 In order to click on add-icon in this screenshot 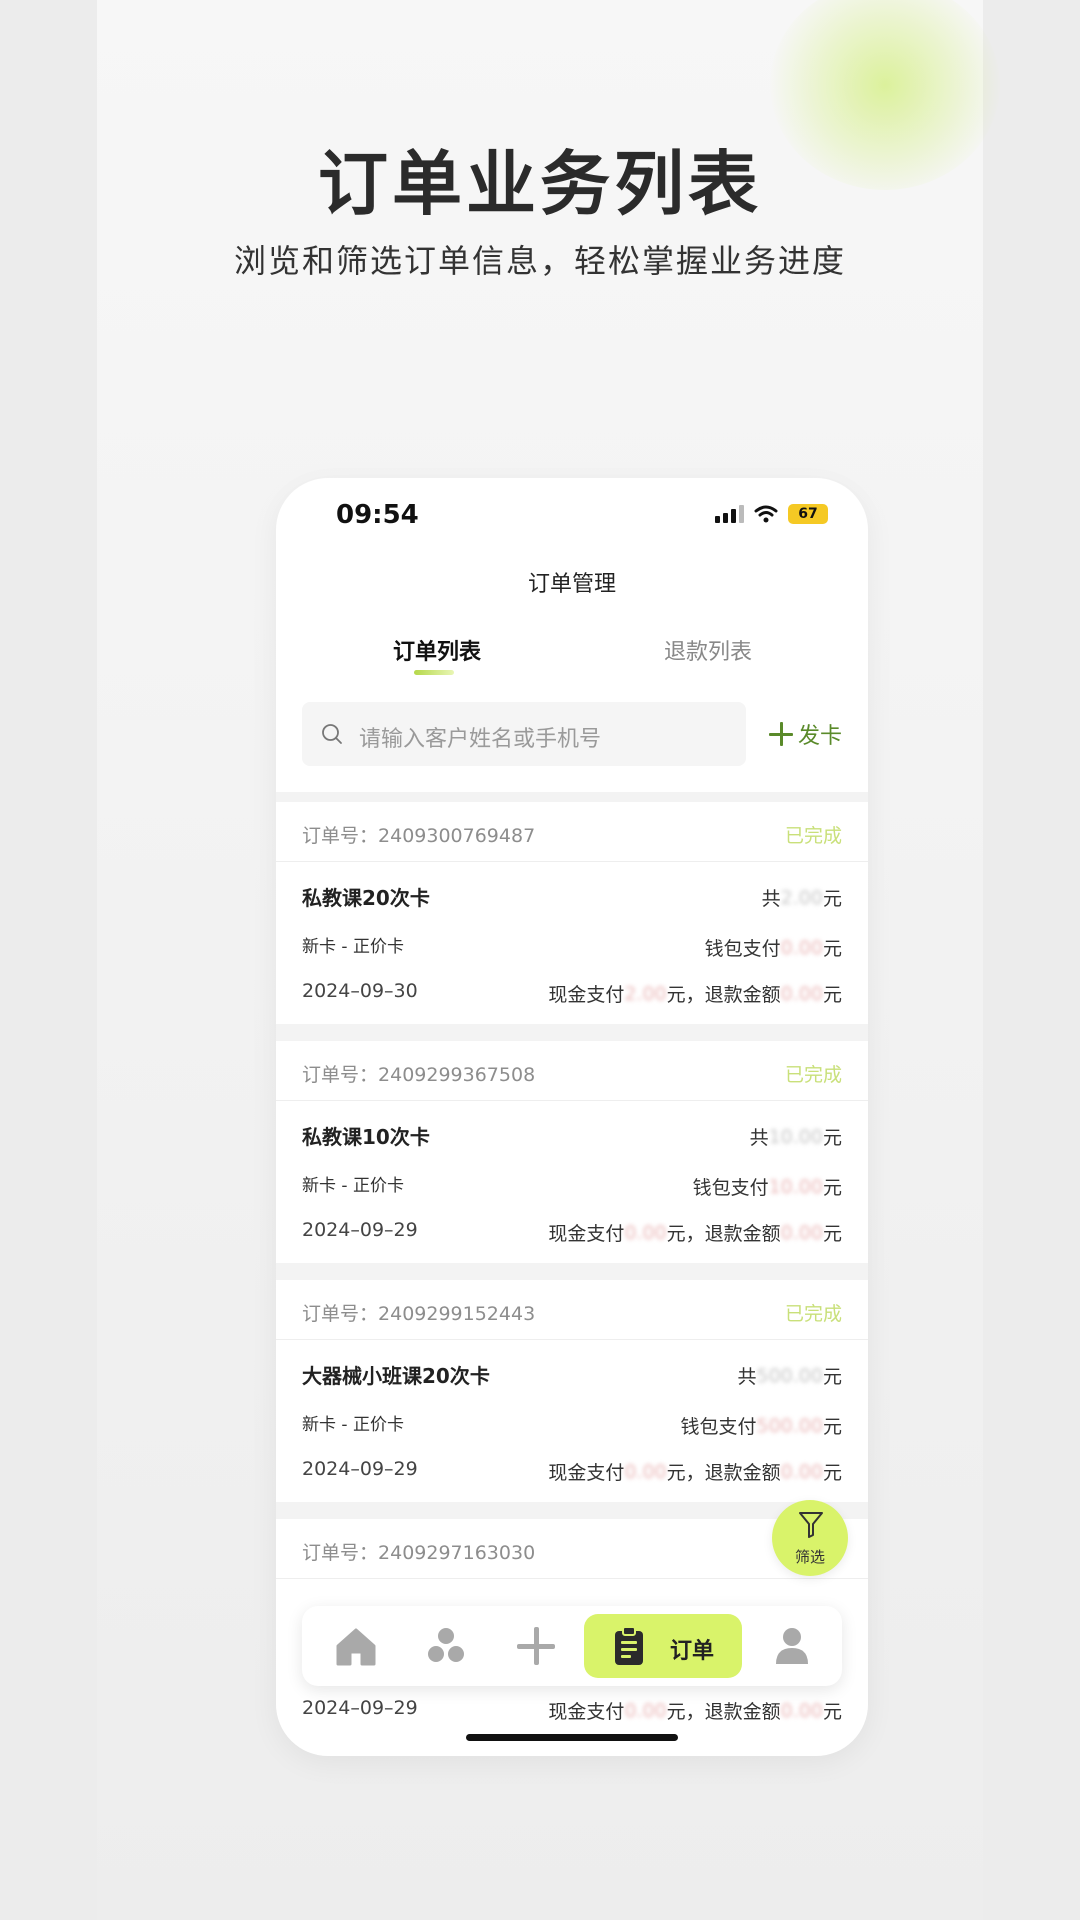, I will do `click(536, 1646)`.